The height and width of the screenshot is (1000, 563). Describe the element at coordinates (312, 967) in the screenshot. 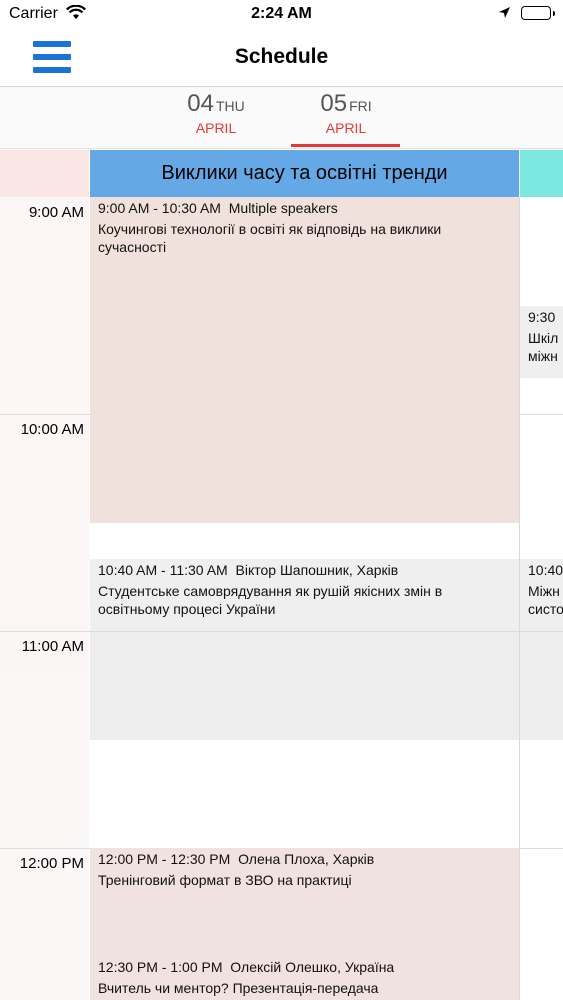

I see `event-speaker: Олексій Олешко, Україна` at that location.